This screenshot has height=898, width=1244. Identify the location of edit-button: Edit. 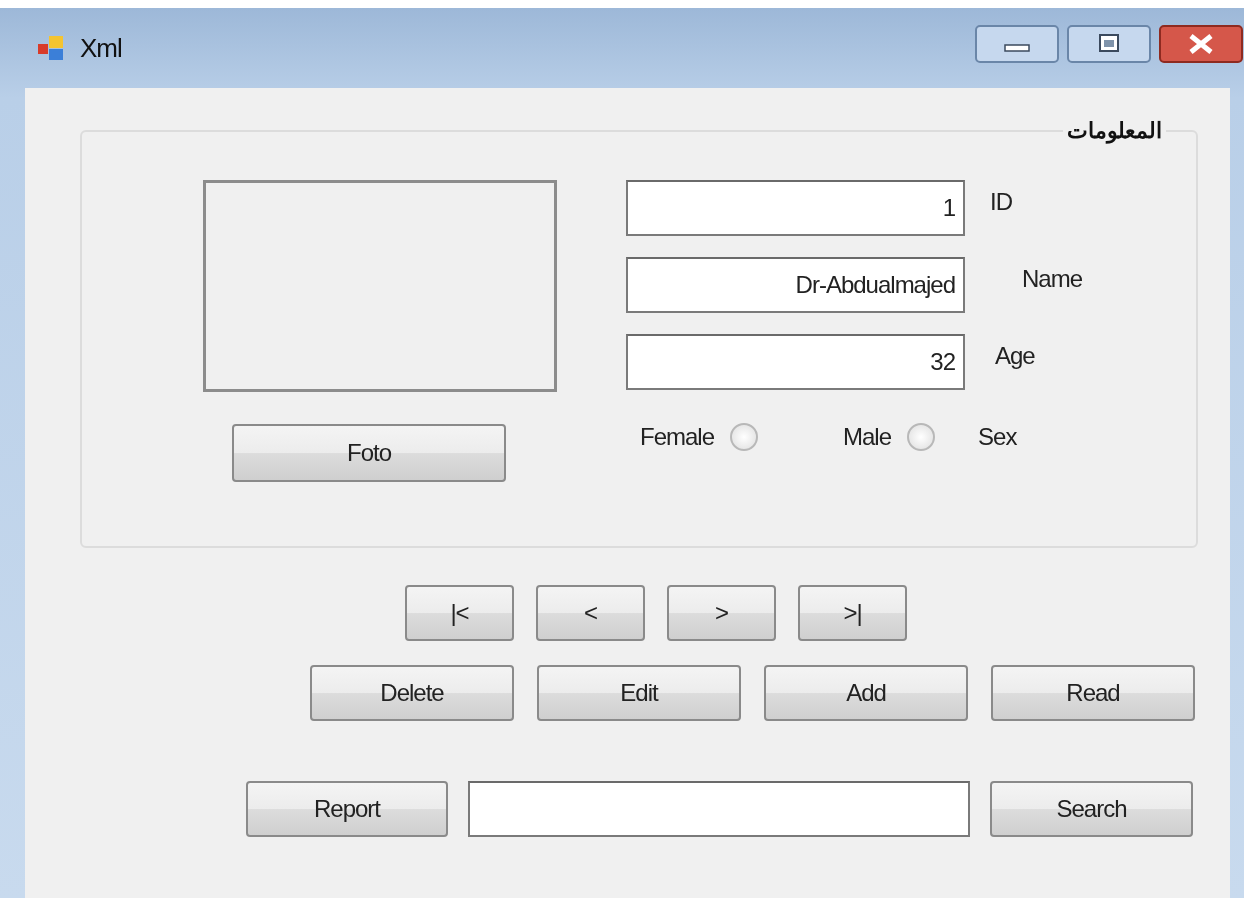
(639, 693).